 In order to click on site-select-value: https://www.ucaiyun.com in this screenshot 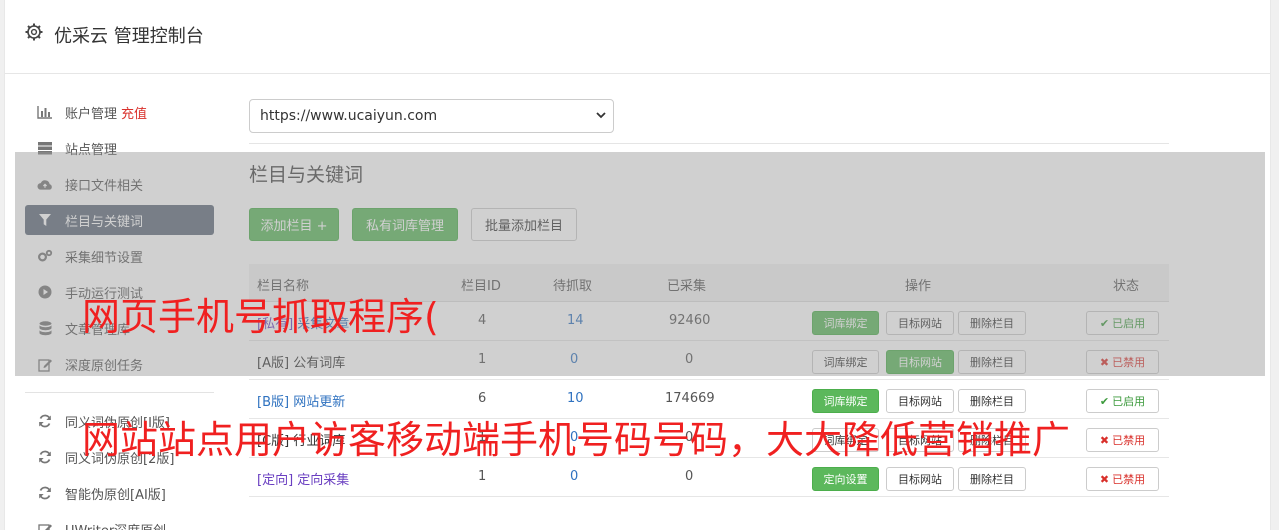, I will do `click(349, 116)`.